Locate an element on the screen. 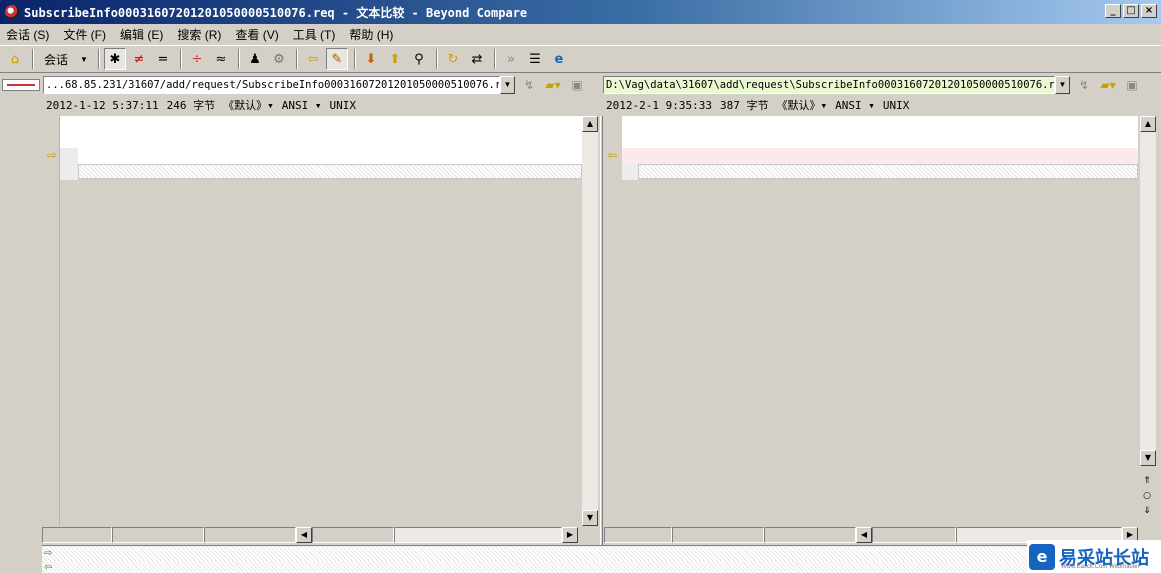 Image resolution: width=1161 pixels, height=573 pixels. right-scroll-up-button: ▲ is located at coordinates (1148, 124).